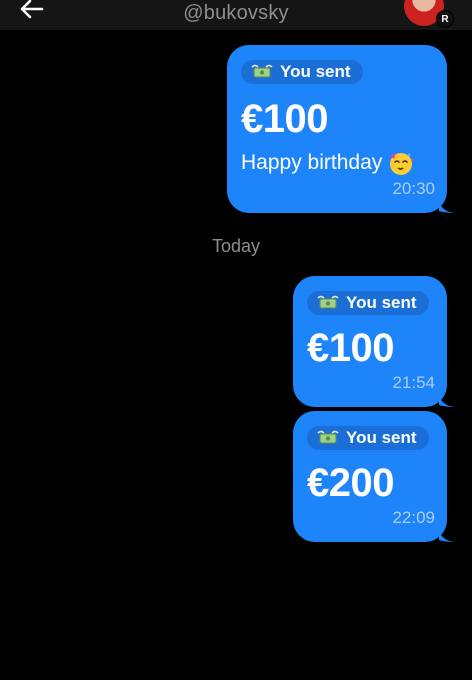 The image size is (472, 680). I want to click on payment-message-bubble: You sent €200 22:09, so click(374, 476).